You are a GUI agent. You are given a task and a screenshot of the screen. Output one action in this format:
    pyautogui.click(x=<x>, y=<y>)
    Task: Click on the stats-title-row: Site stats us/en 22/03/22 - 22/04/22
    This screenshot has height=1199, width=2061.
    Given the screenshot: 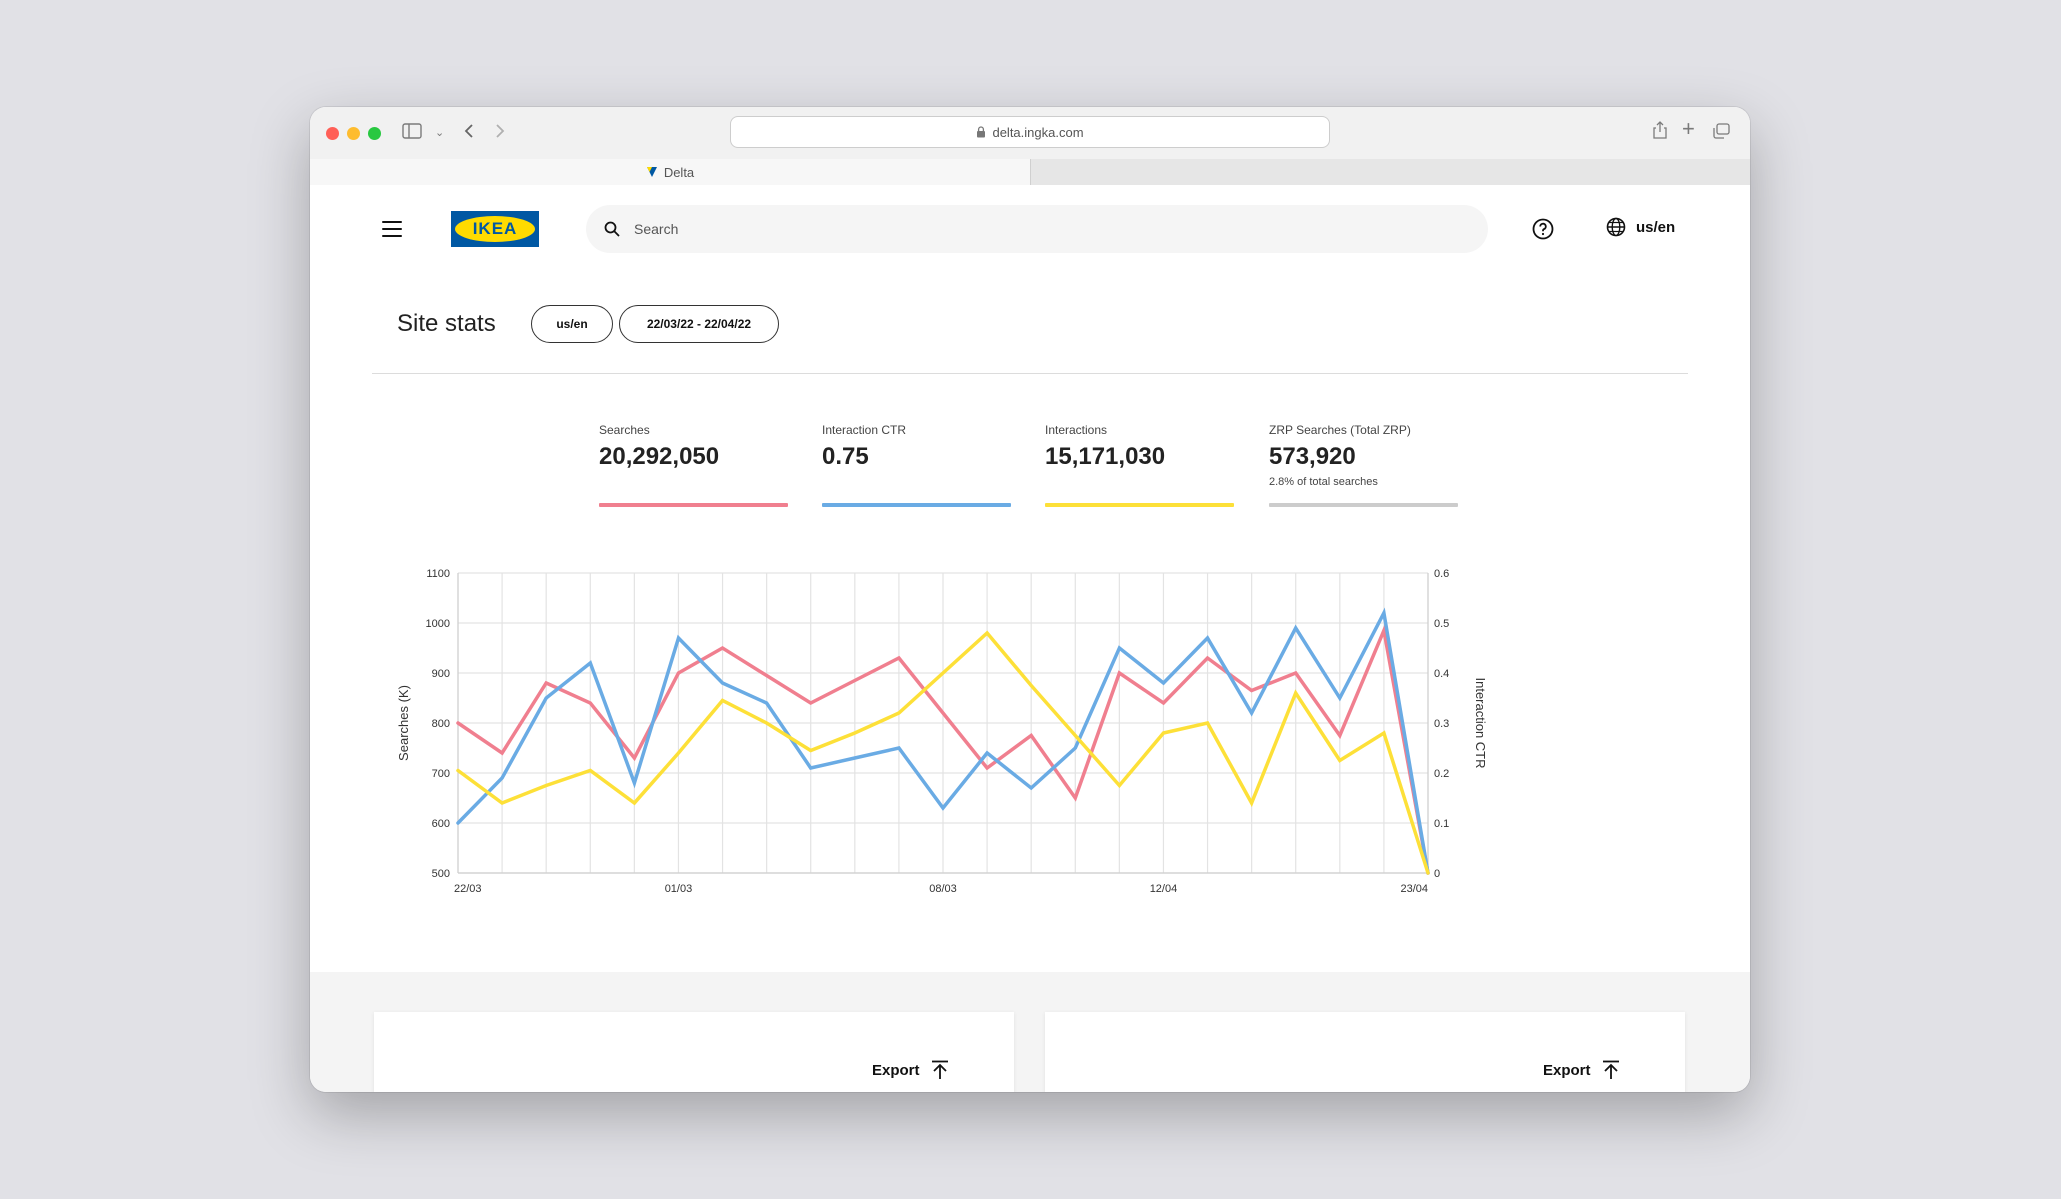 What is the action you would take?
    pyautogui.click(x=591, y=324)
    